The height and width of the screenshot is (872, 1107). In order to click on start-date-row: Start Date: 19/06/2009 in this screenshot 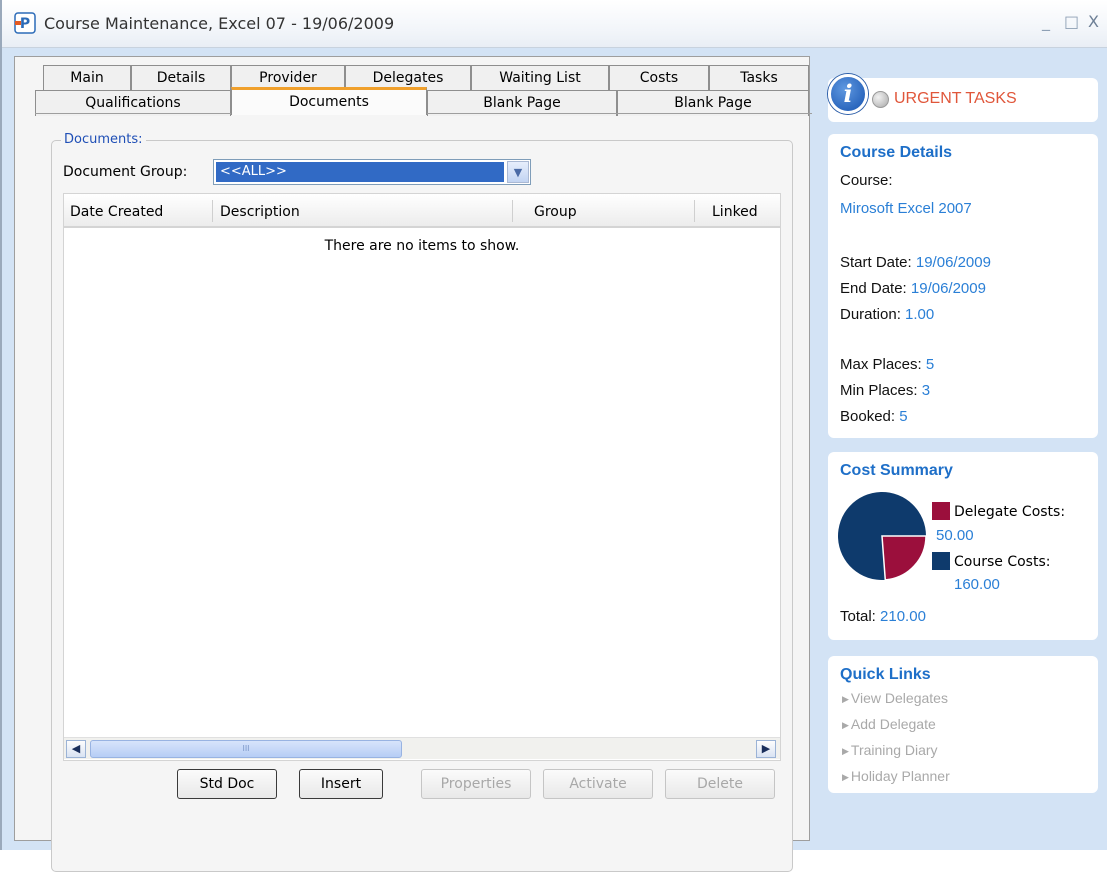, I will do `click(915, 262)`.